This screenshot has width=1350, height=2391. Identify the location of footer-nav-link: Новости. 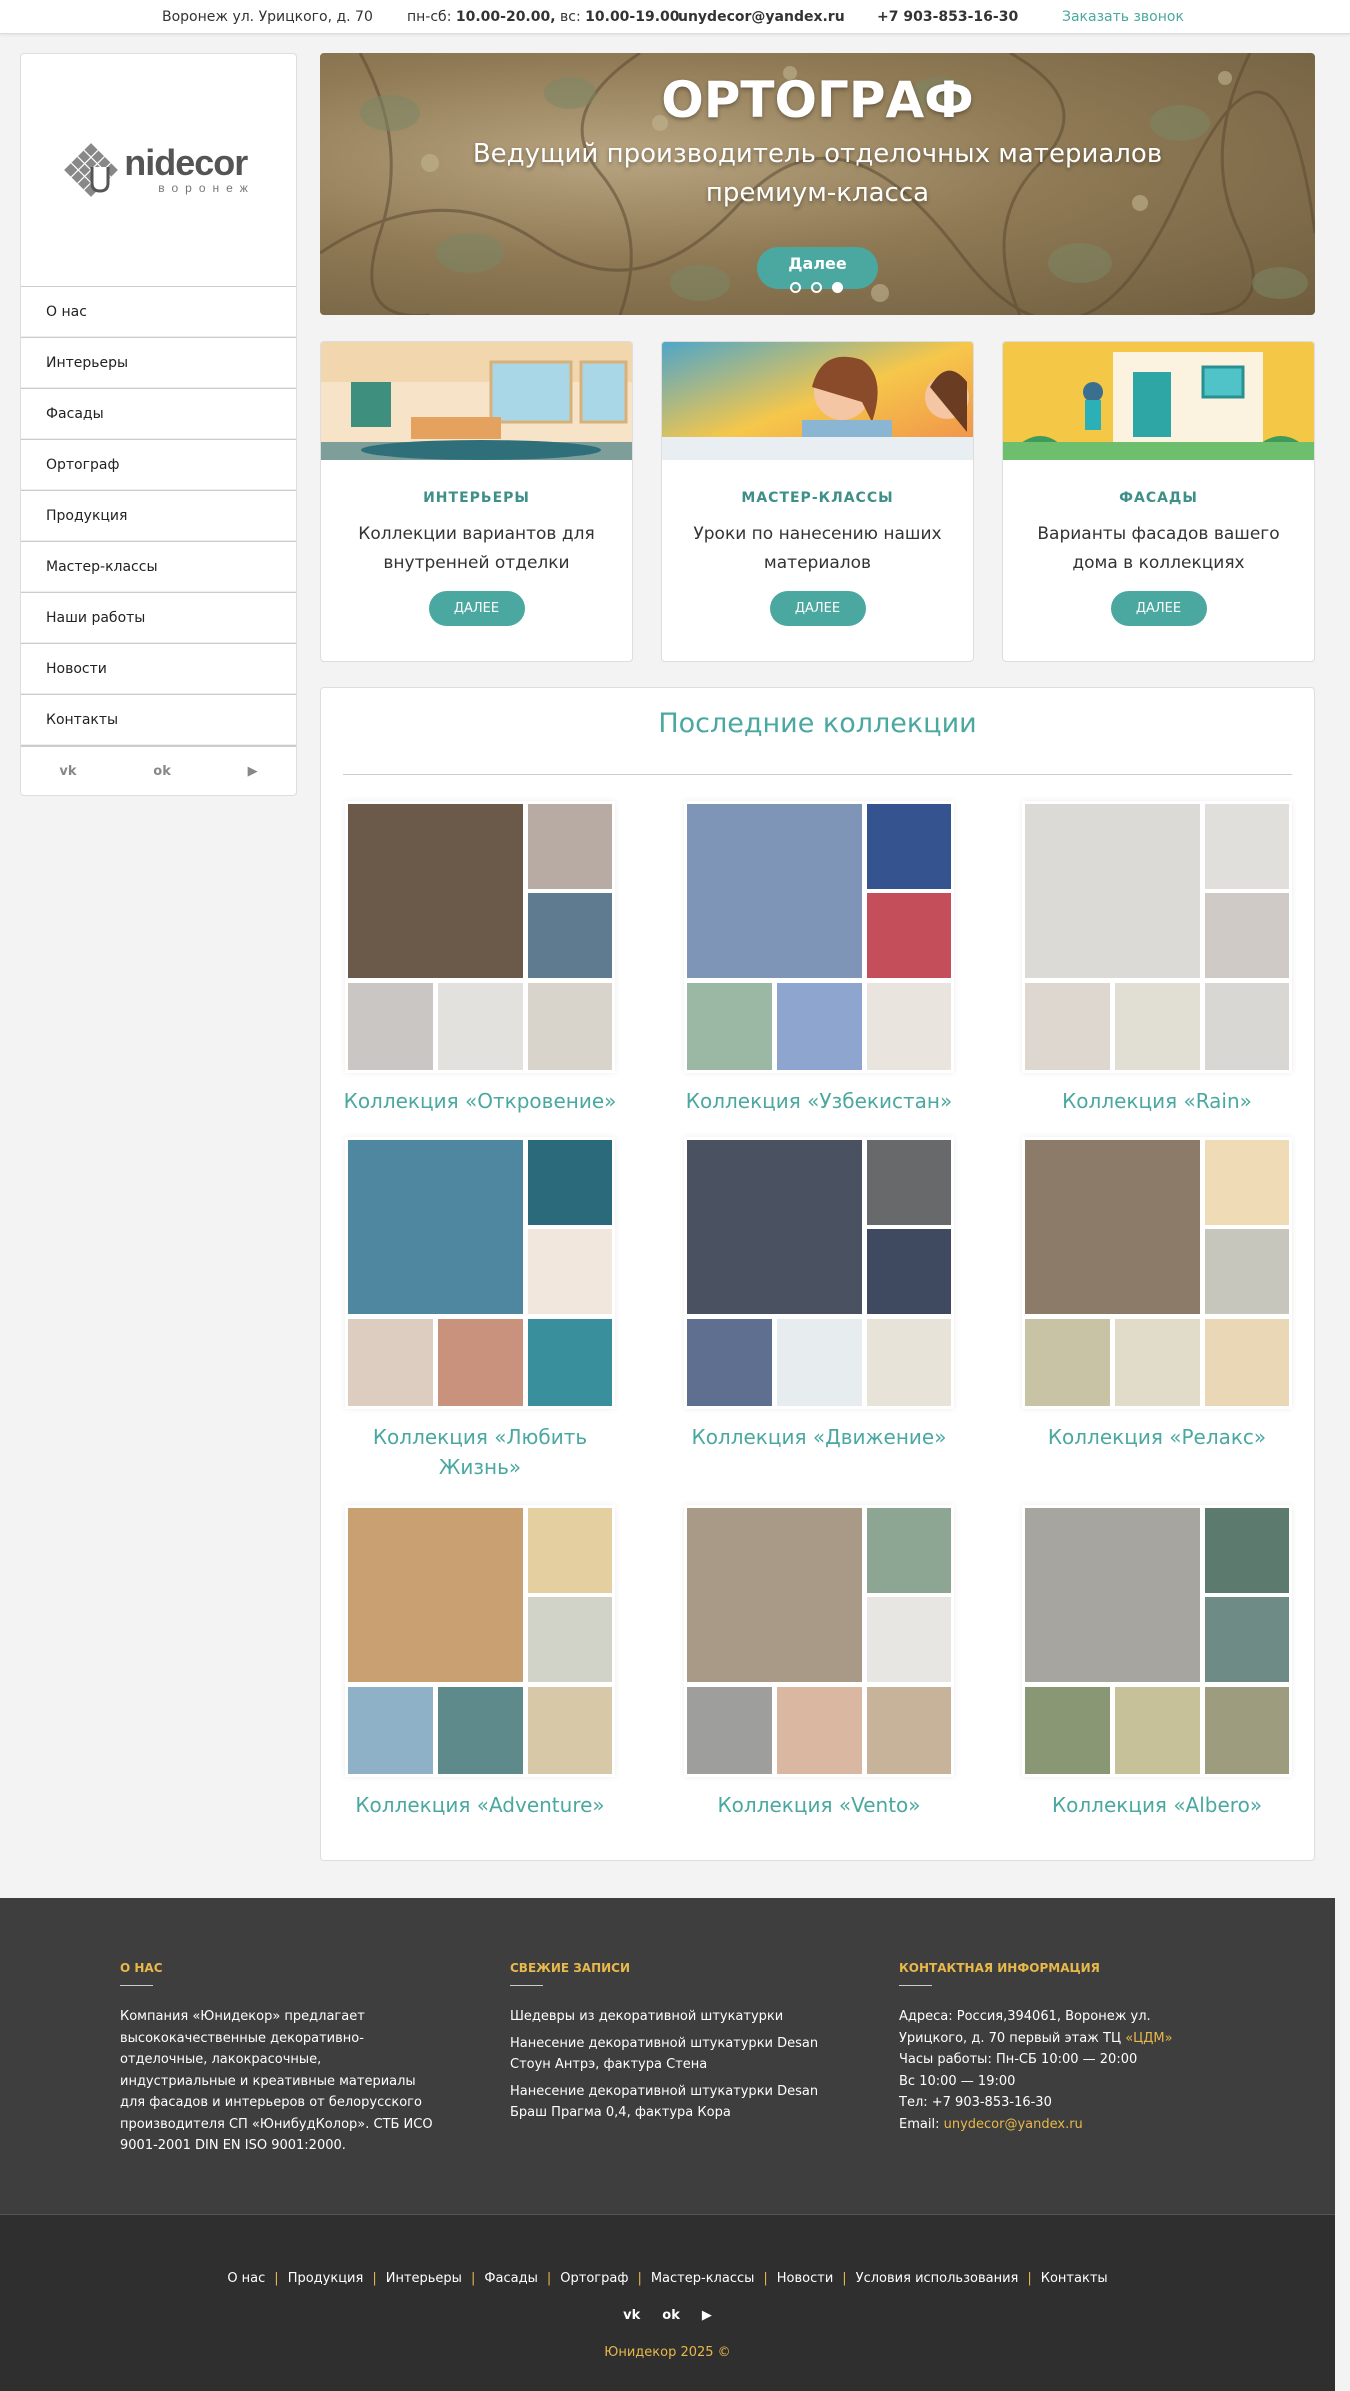
(805, 2278).